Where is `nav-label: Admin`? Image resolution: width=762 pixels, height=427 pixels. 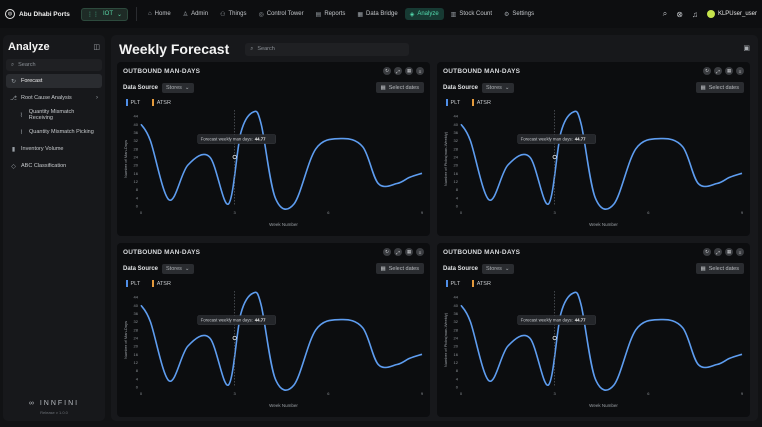
nav-label: Admin is located at coordinates (200, 14).